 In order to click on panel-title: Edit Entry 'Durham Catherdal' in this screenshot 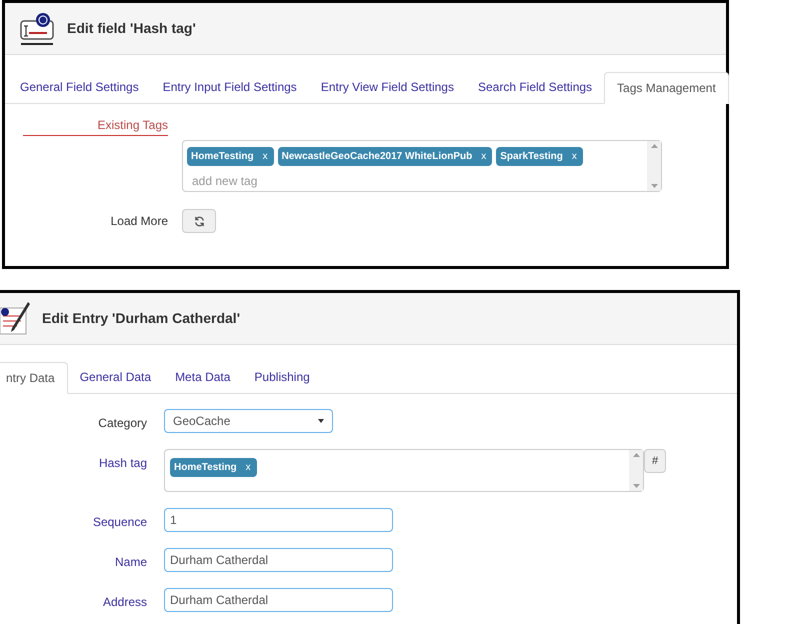, I will do `click(141, 318)`.